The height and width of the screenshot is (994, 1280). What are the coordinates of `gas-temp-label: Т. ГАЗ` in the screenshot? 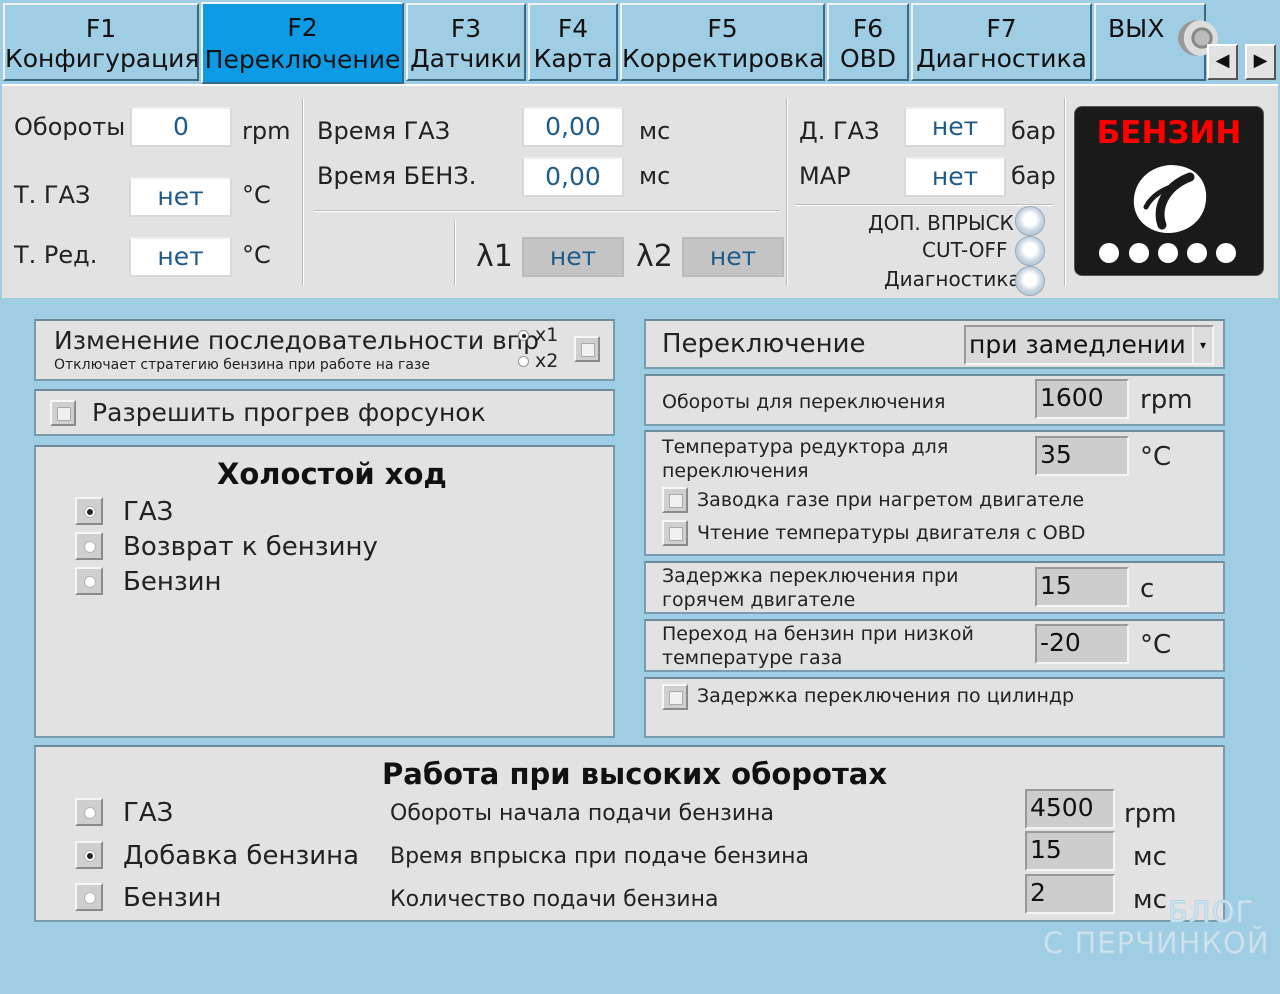 It's located at (52, 195).